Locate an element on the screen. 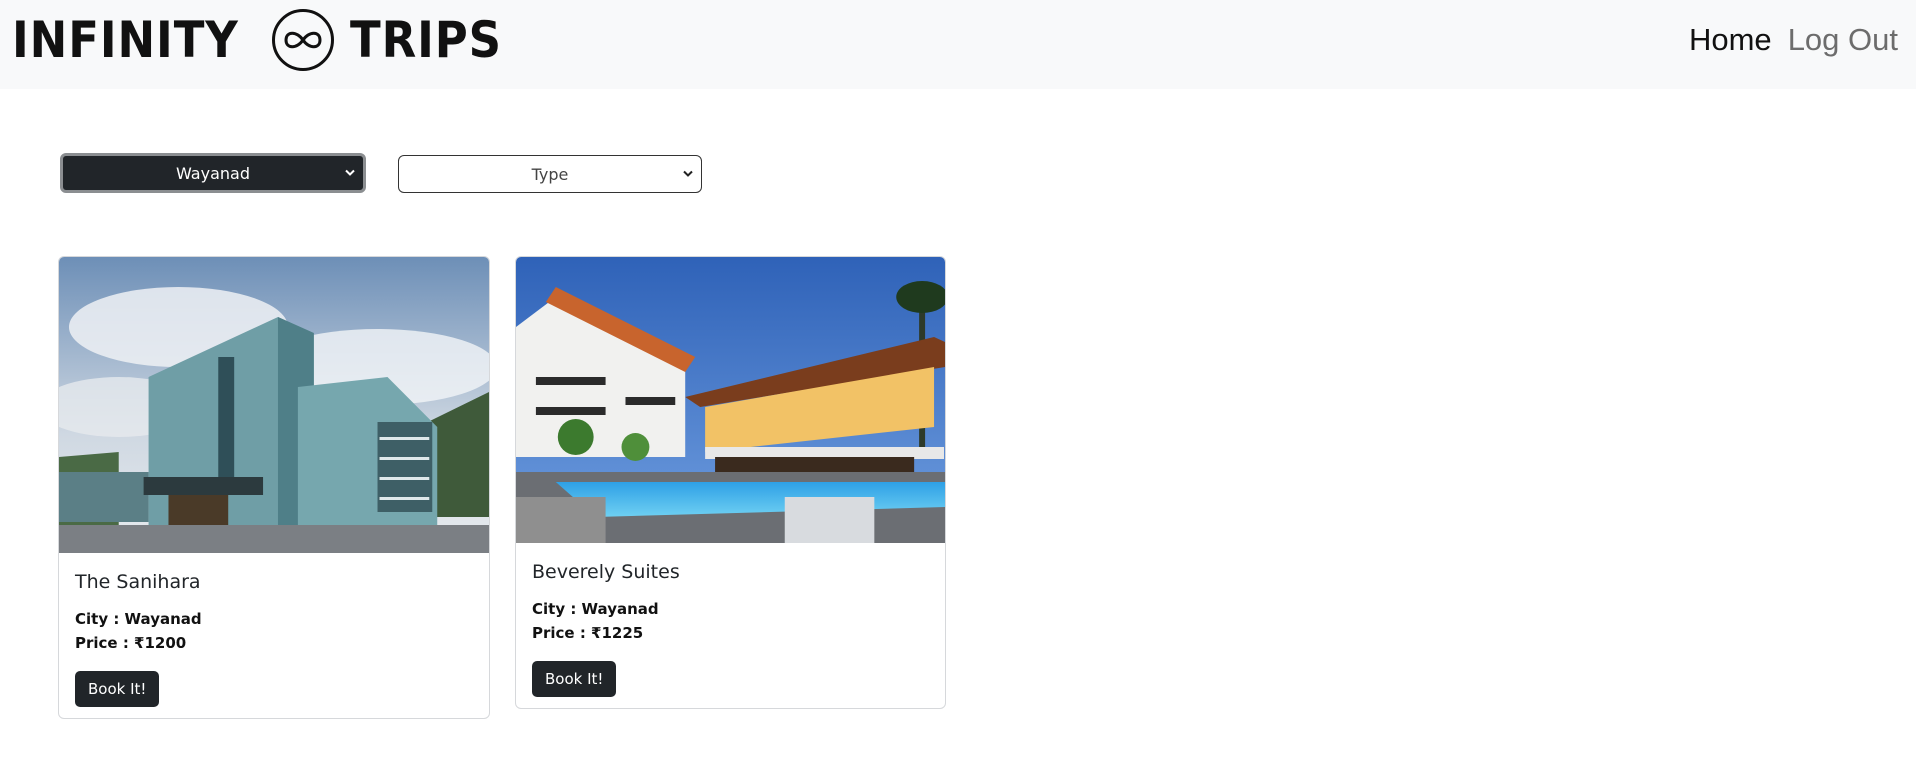 This screenshot has width=1916, height=762. type-select-value: Type is located at coordinates (550, 174).